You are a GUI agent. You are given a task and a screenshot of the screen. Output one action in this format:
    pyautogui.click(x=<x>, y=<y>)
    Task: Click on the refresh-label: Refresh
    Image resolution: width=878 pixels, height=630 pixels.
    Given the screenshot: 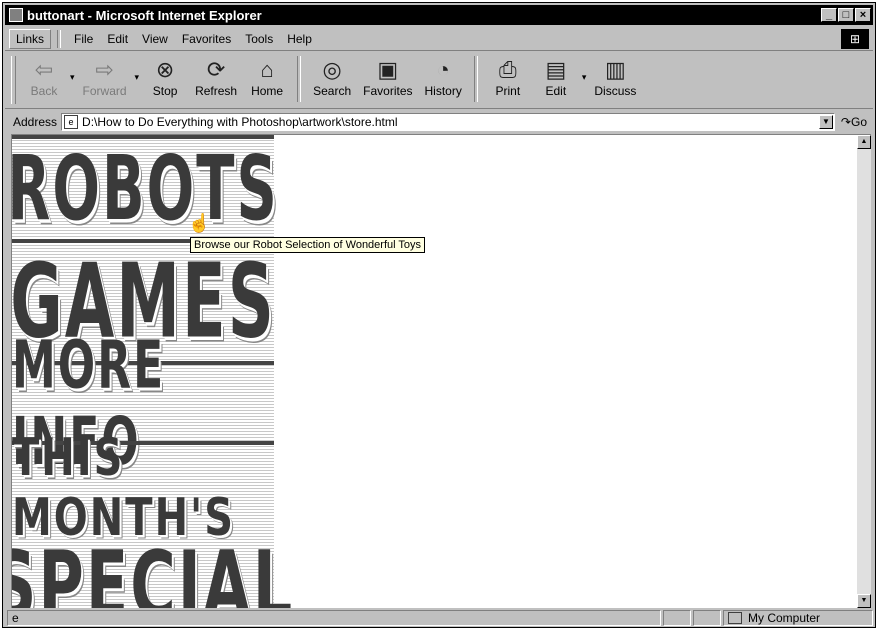 What is the action you would take?
    pyautogui.click(x=216, y=91)
    